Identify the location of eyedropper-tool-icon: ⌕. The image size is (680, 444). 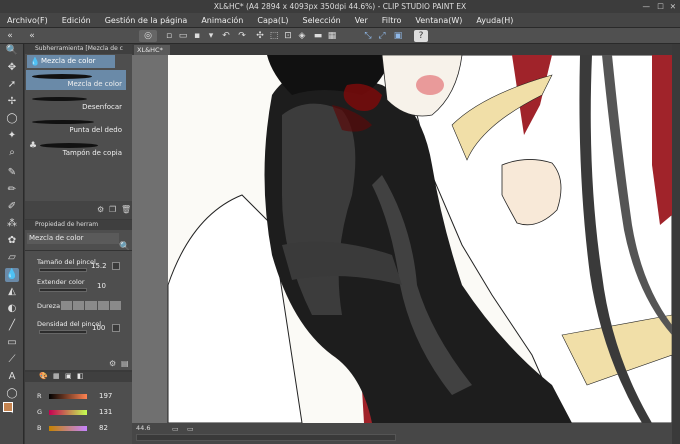
(12, 153).